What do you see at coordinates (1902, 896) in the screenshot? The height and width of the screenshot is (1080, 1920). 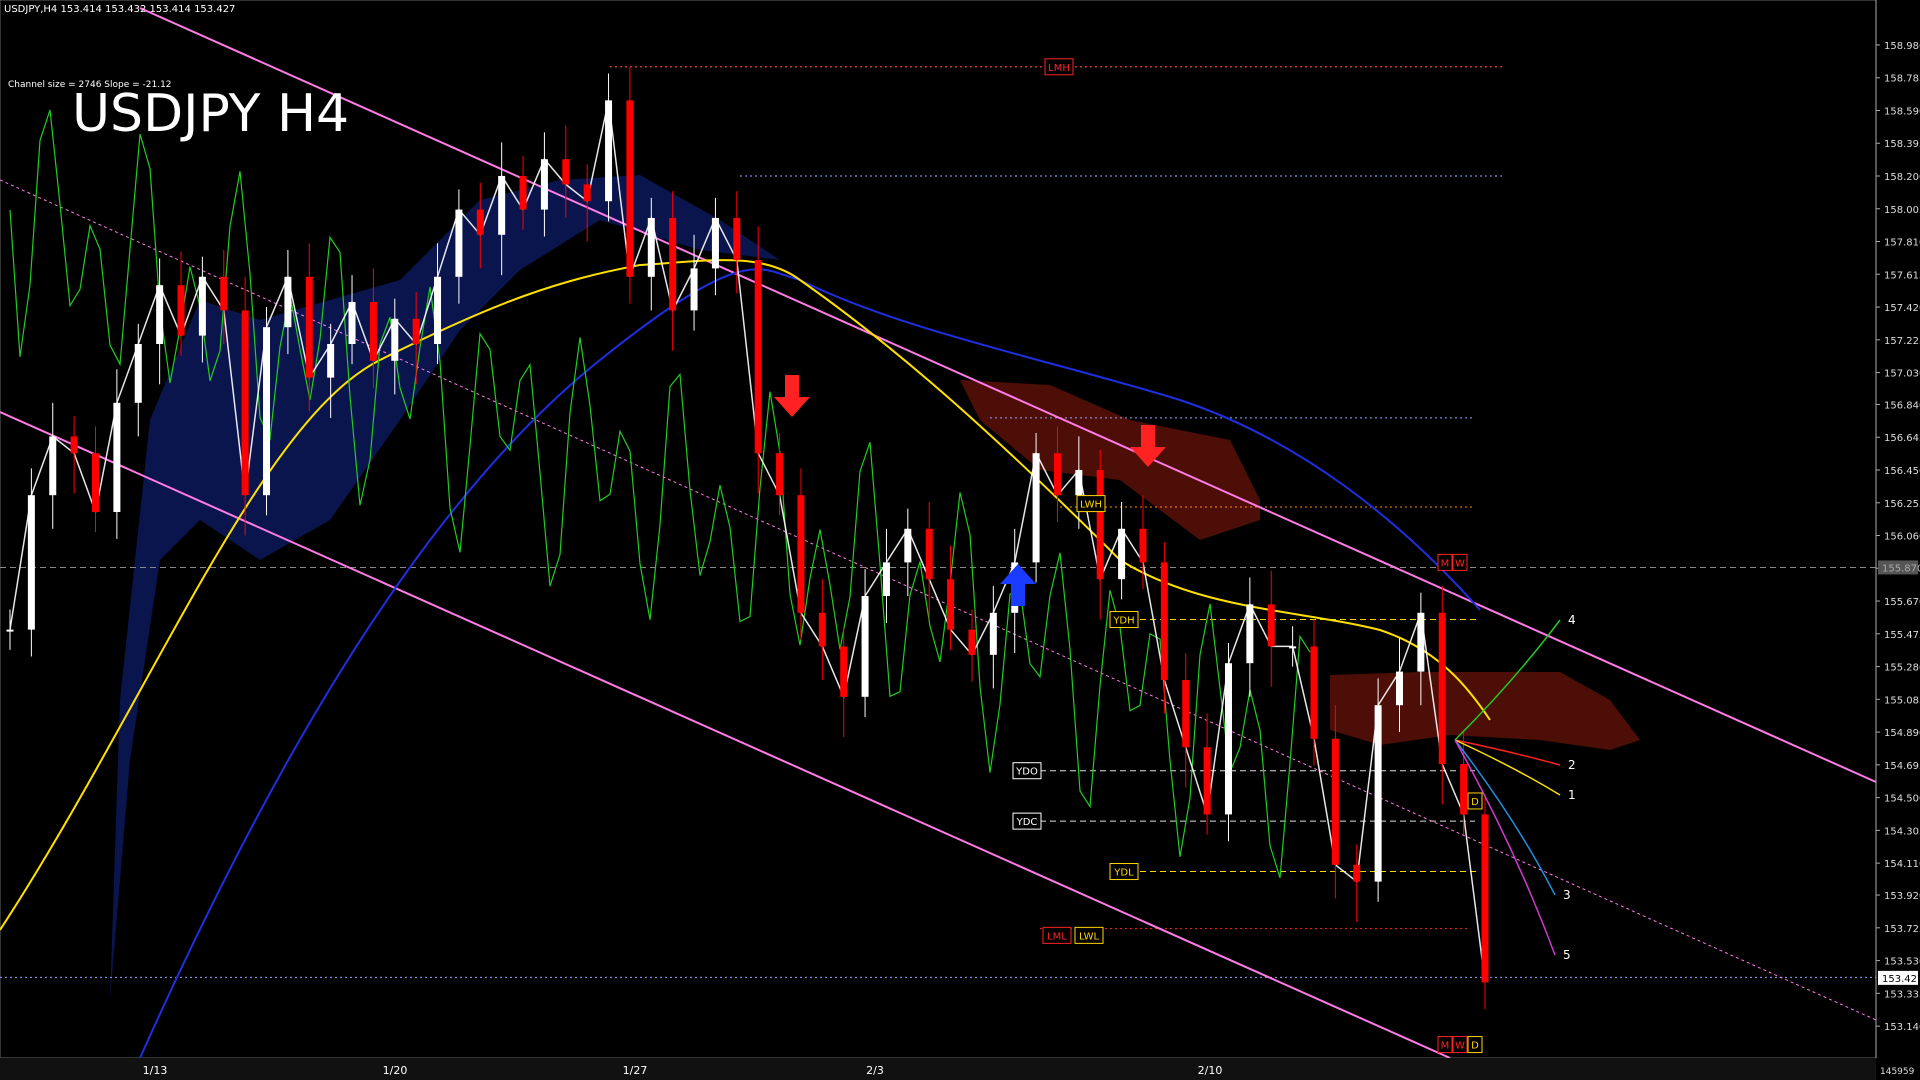 I see `y-tick-label: 153.920` at bounding box center [1902, 896].